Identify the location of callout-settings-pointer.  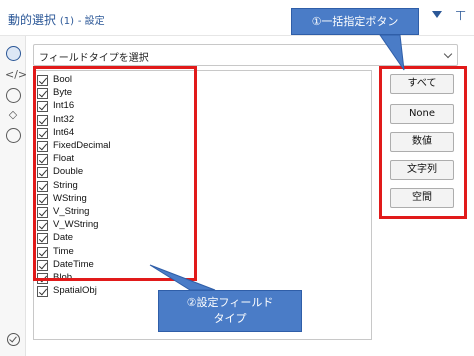
(182, 277).